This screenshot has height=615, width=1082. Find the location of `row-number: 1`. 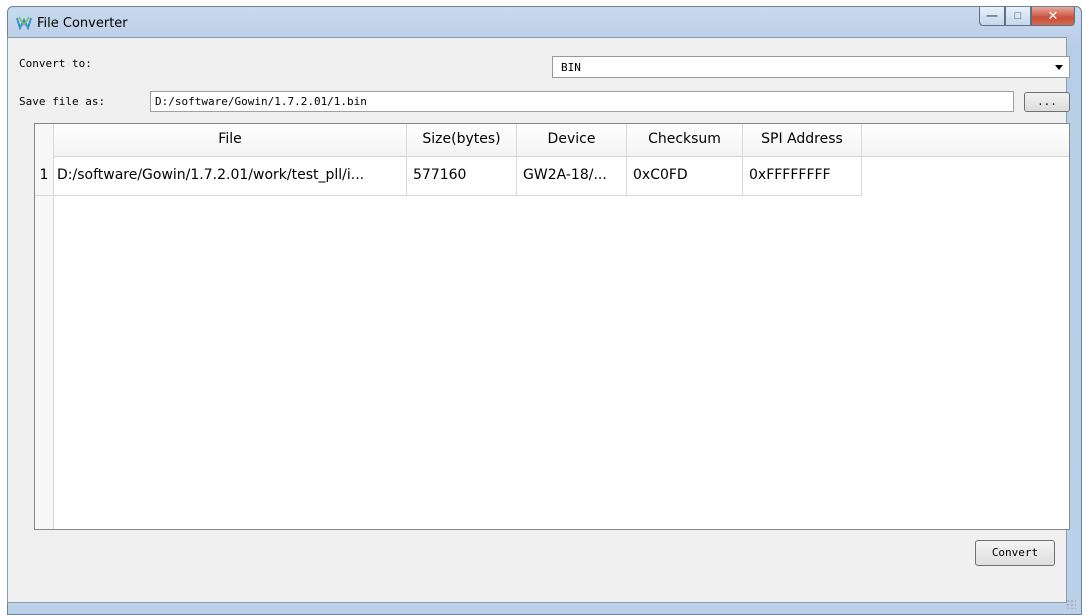

row-number: 1 is located at coordinates (44, 175).